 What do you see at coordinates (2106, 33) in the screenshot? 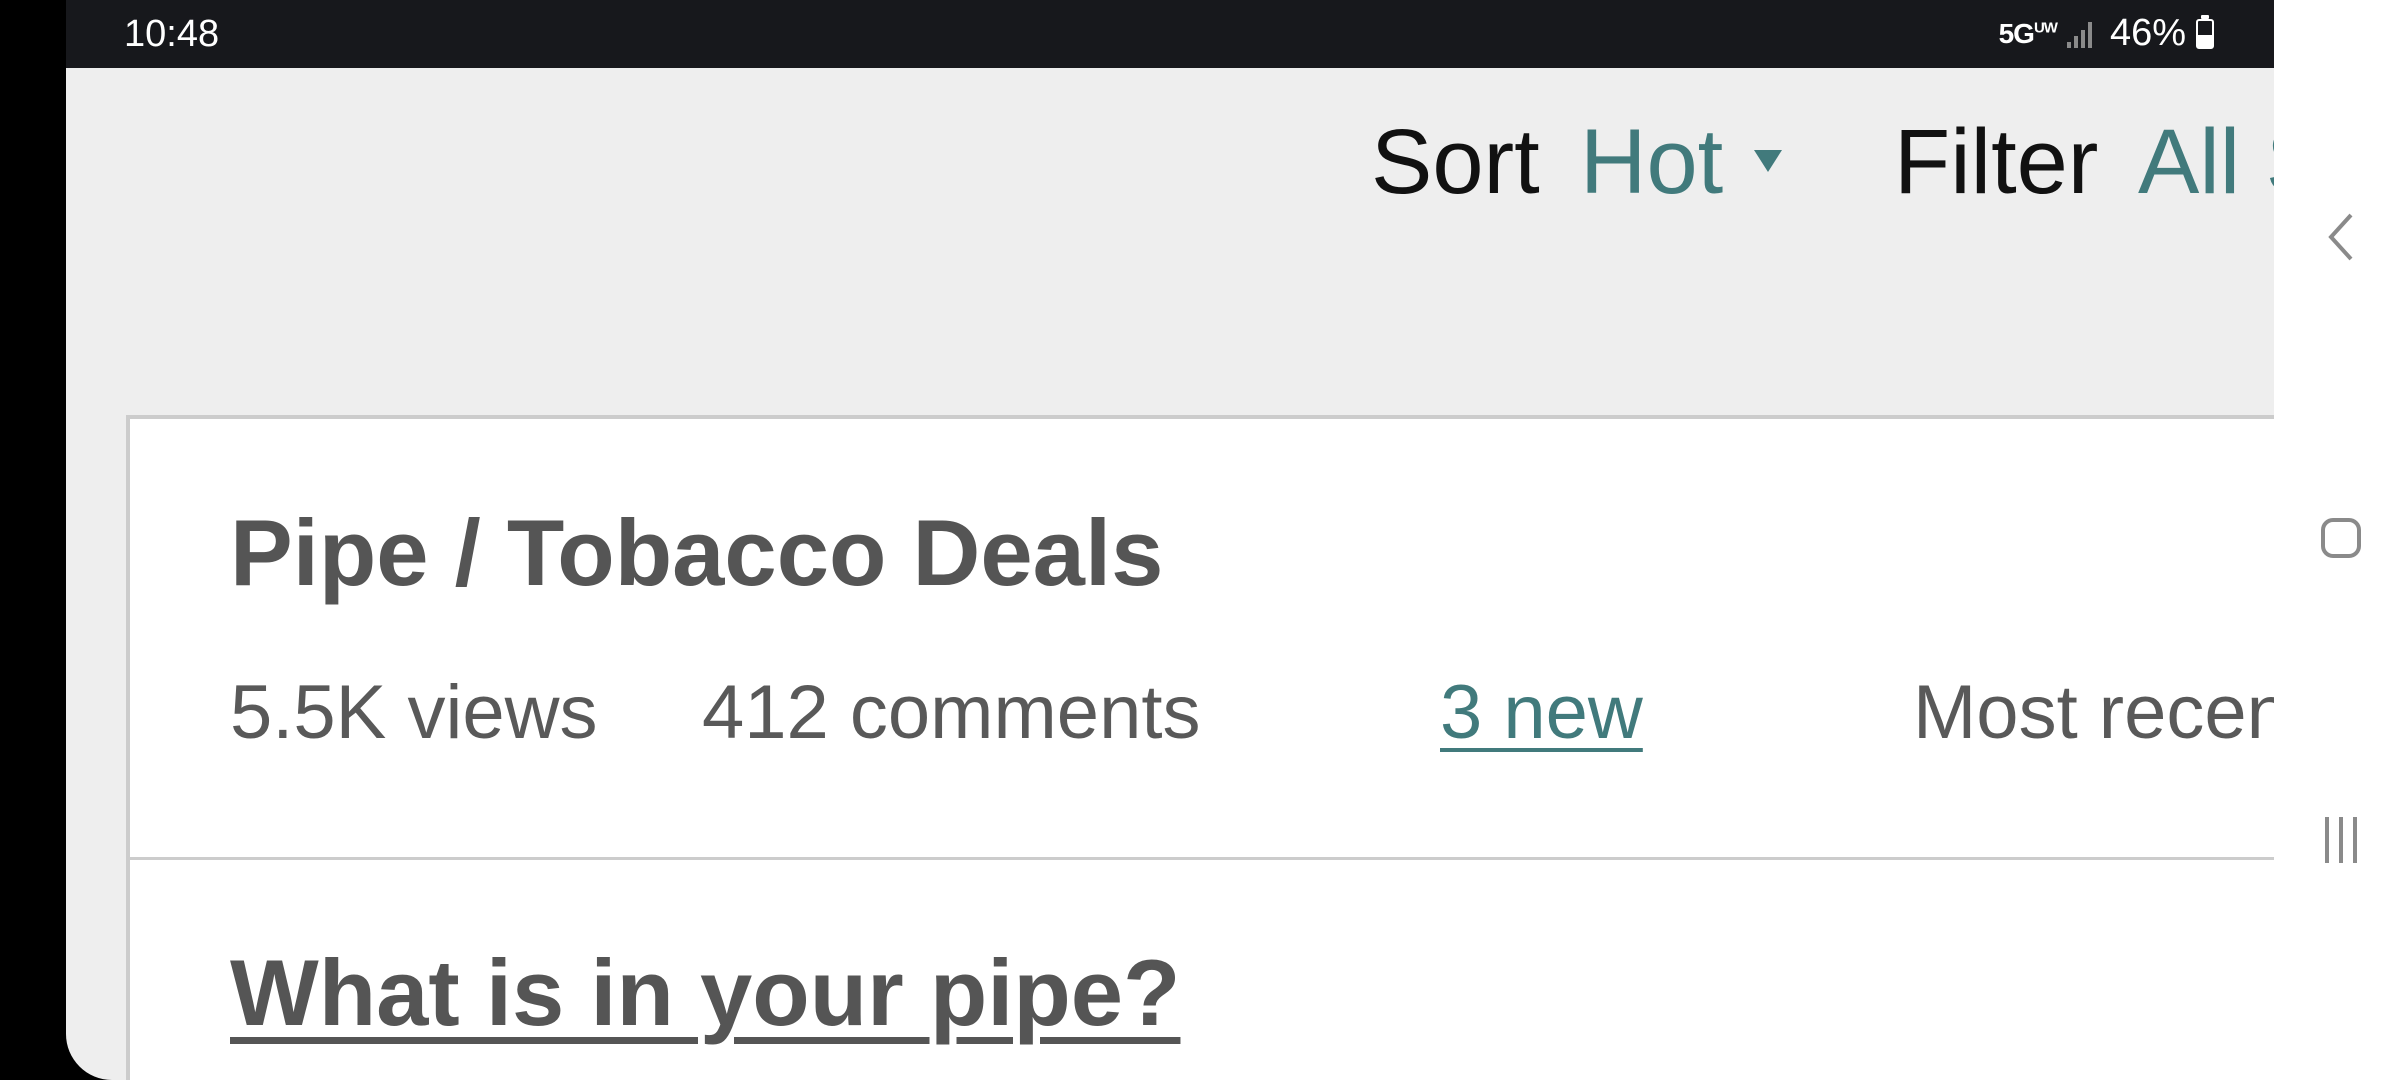
I see `status-indicators: 5GUW 46%` at bounding box center [2106, 33].